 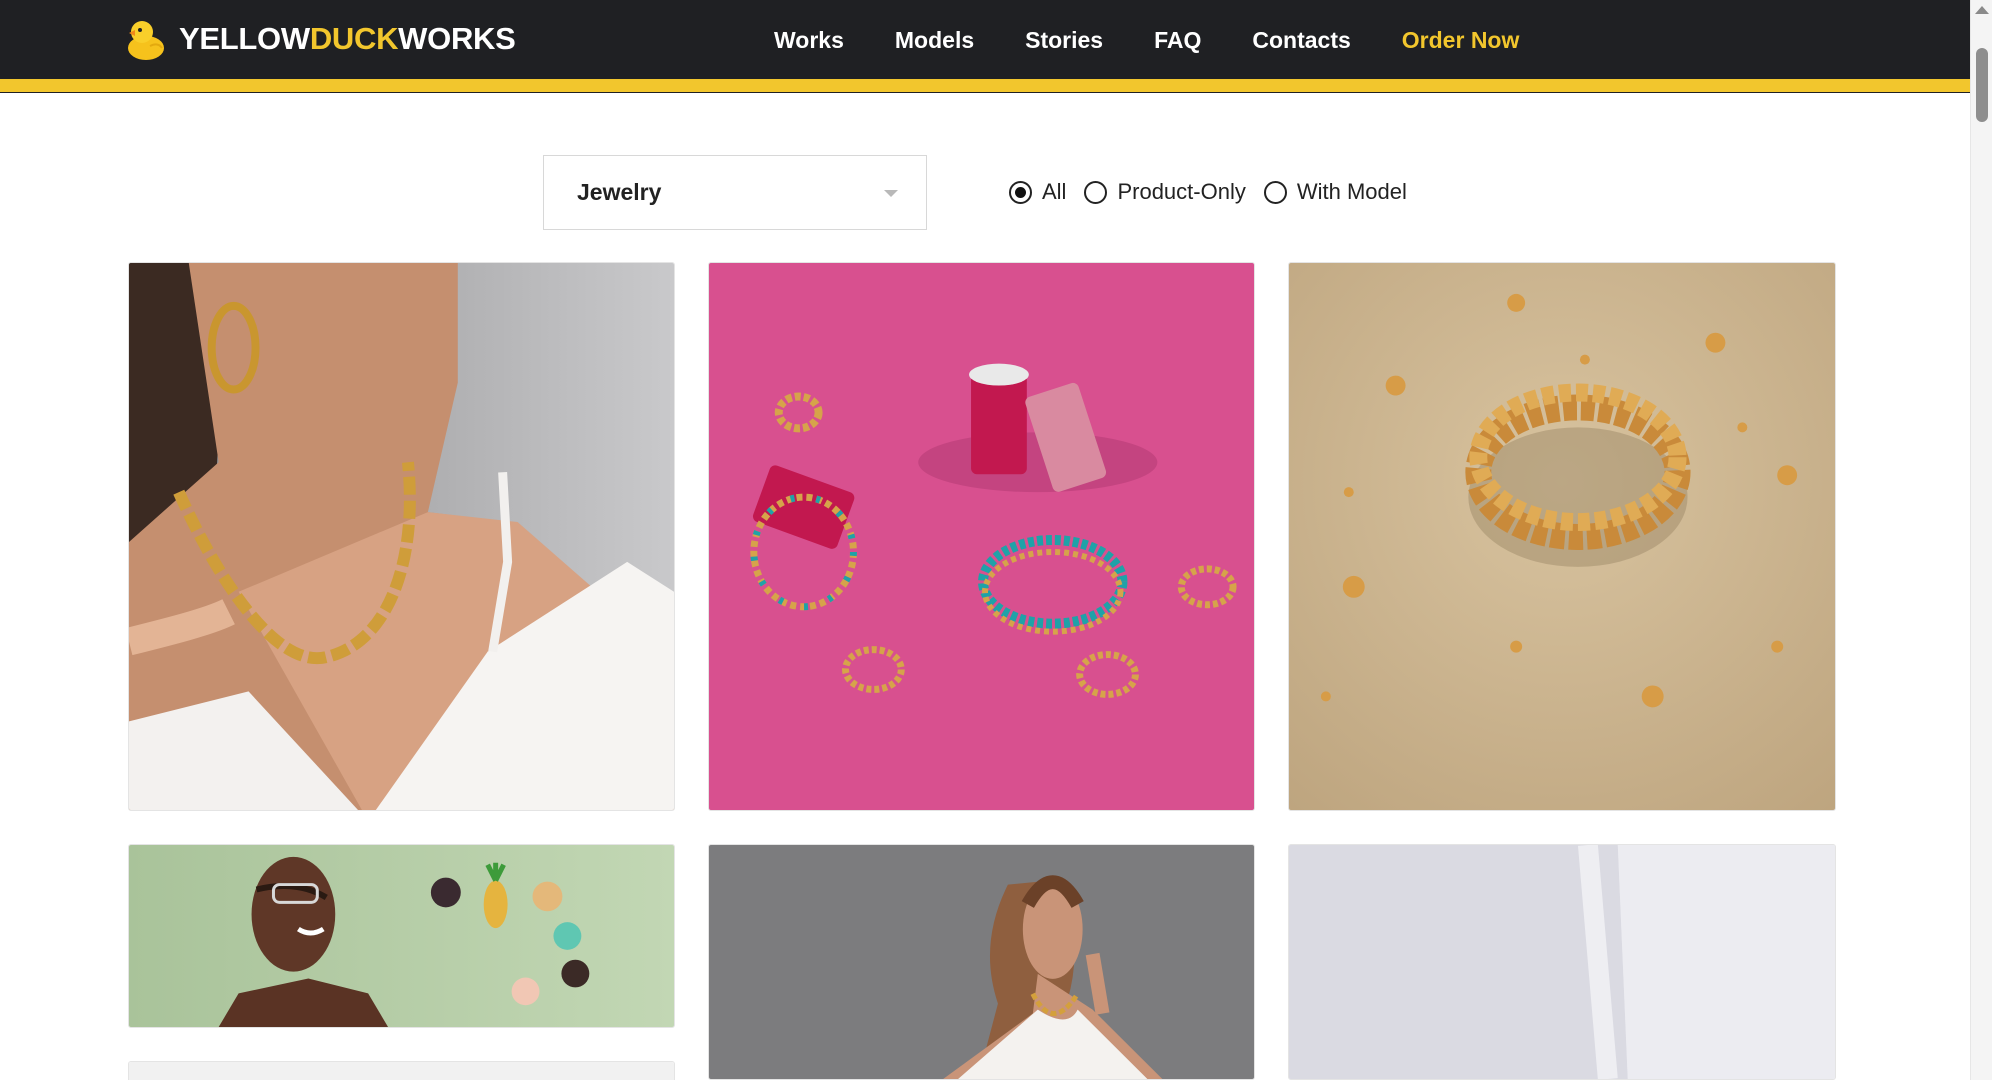 I want to click on gallery-item-model-flower-brooches, so click(x=401, y=936).